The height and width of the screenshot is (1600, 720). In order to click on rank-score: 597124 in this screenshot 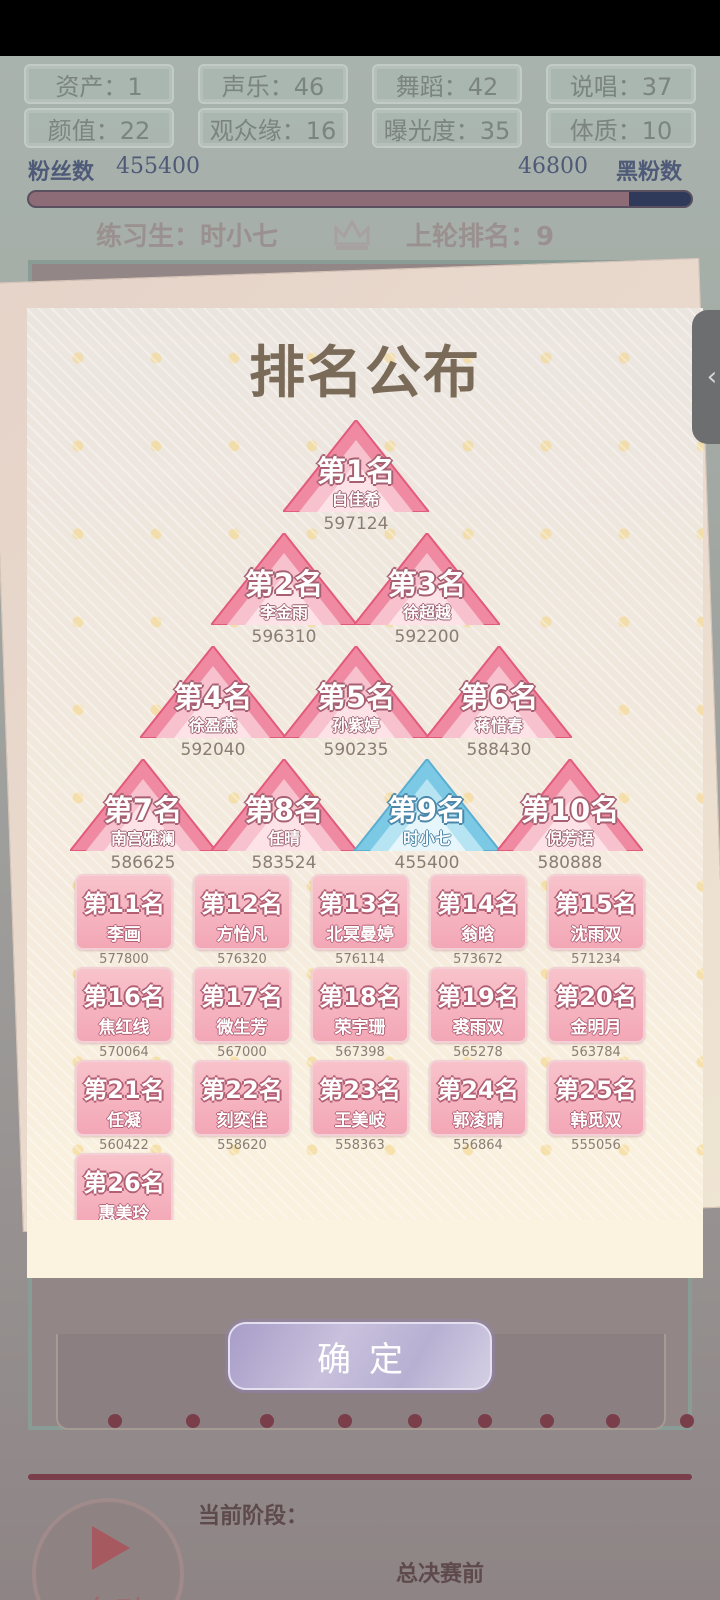, I will do `click(356, 524)`.